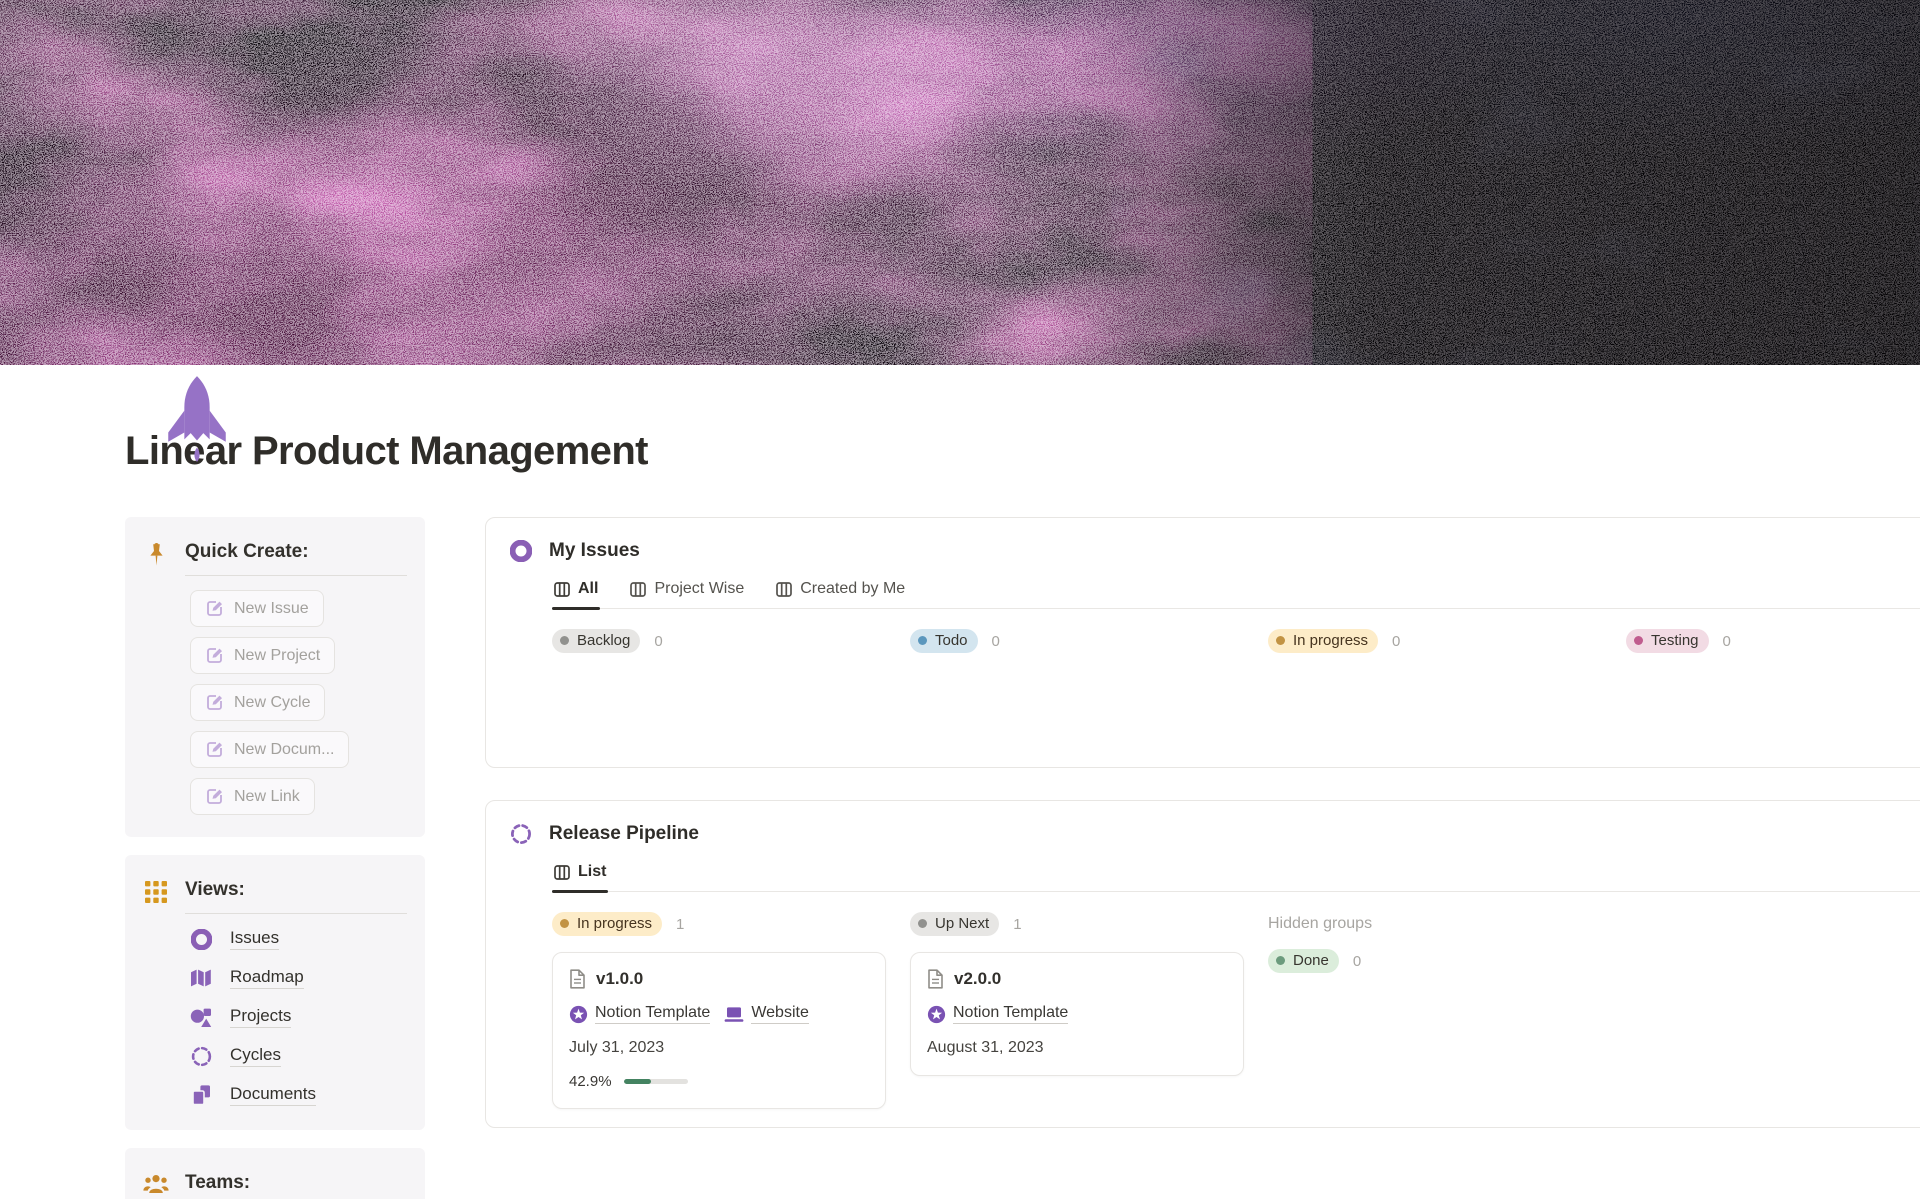 Image resolution: width=1920 pixels, height=1199 pixels. Describe the element at coordinates (594, 551) in the screenshot. I see `my-issues-title: My Issues` at that location.